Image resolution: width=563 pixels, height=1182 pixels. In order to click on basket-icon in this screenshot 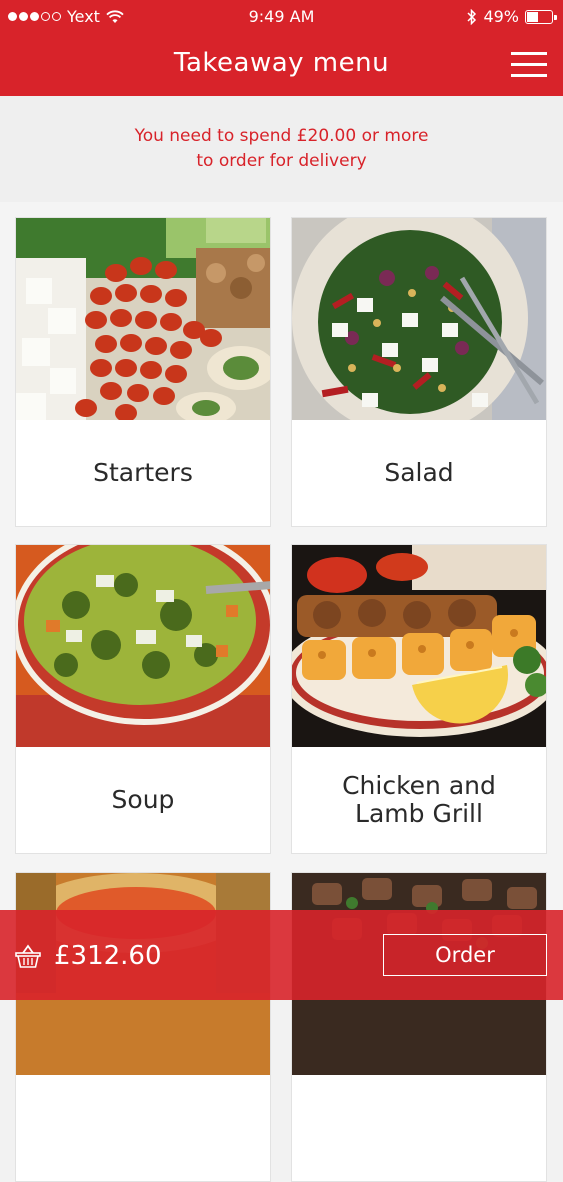, I will do `click(28, 956)`.